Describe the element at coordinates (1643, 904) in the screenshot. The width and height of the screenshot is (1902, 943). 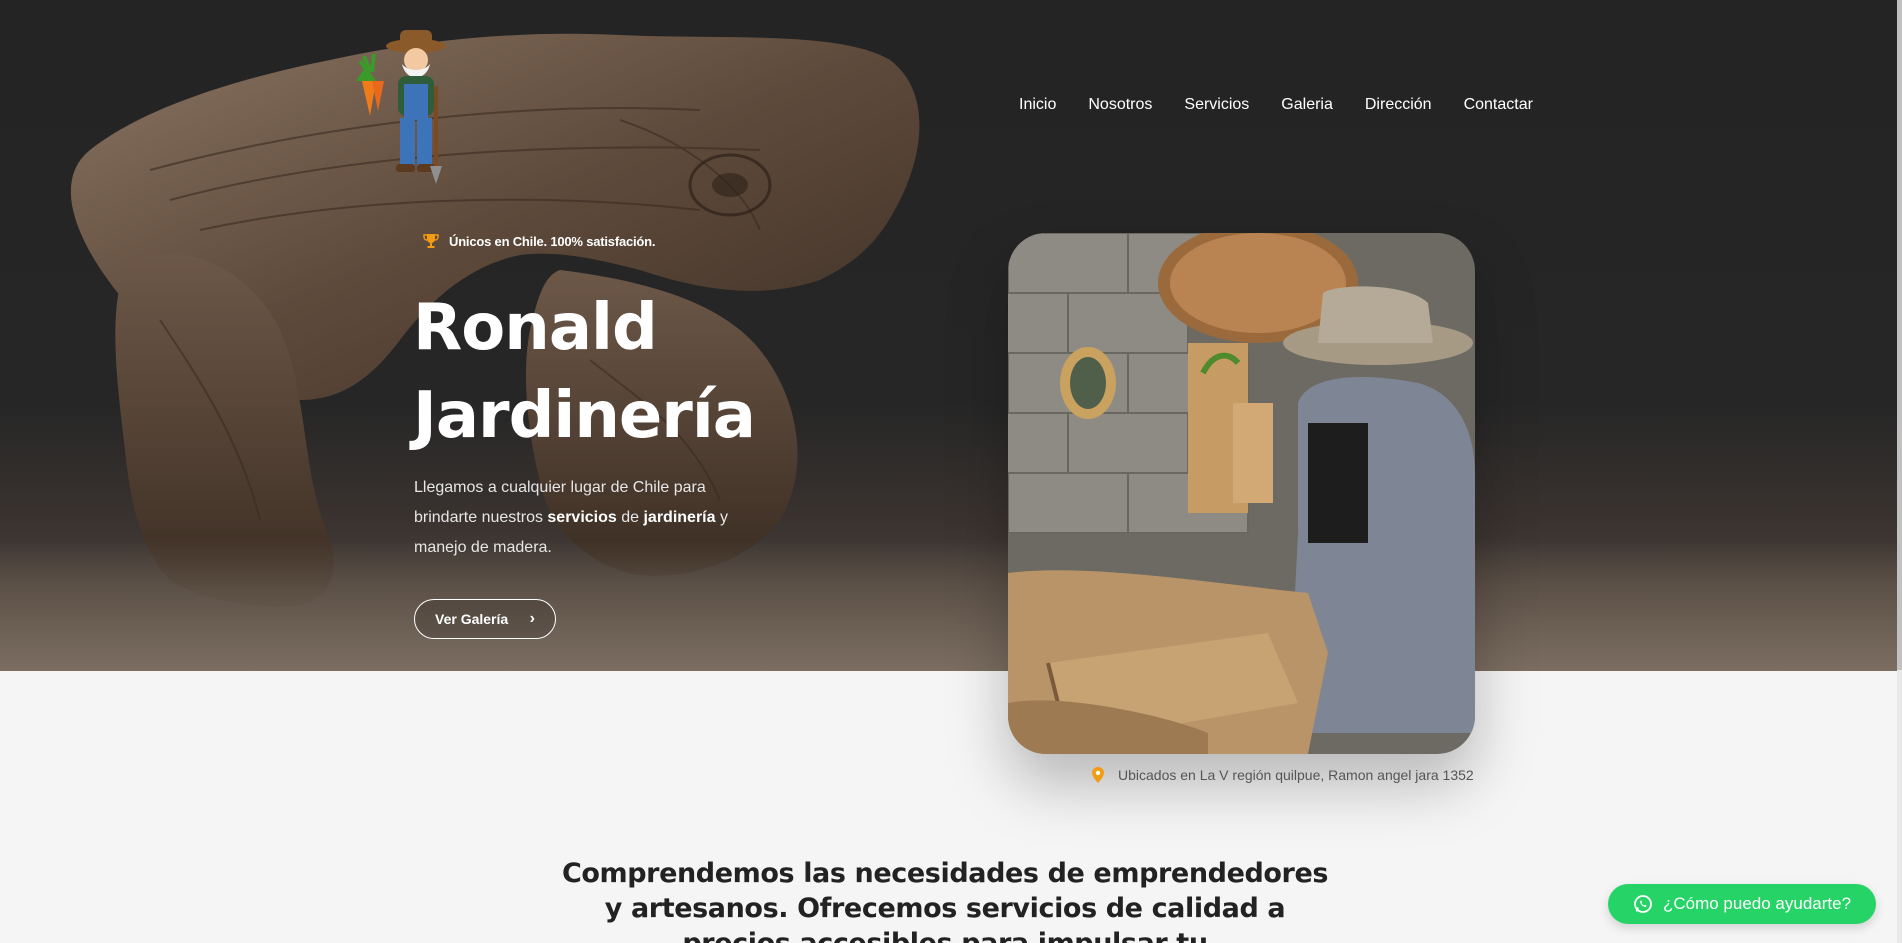
I see `whatsapp-icon` at that location.